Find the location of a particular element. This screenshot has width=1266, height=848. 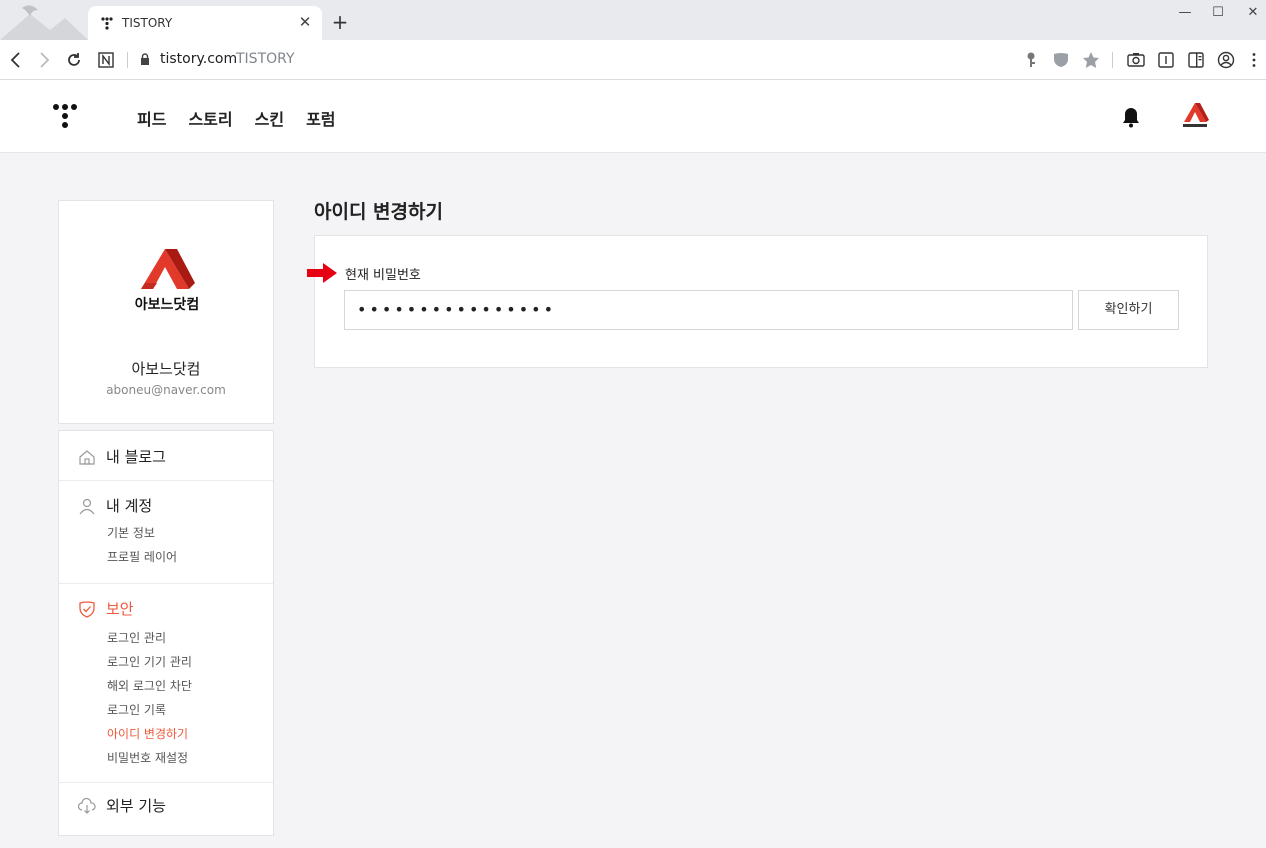

shield-extension-icon is located at coordinates (1061, 60).